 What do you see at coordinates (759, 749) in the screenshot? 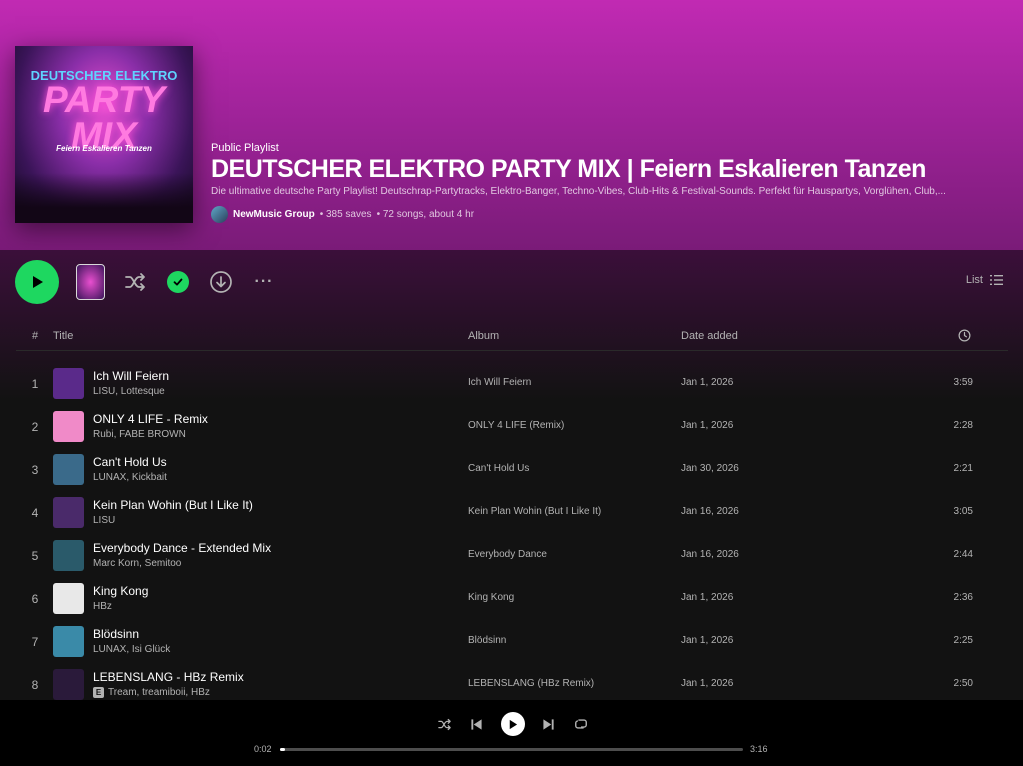
I see `total-time: 3:16` at bounding box center [759, 749].